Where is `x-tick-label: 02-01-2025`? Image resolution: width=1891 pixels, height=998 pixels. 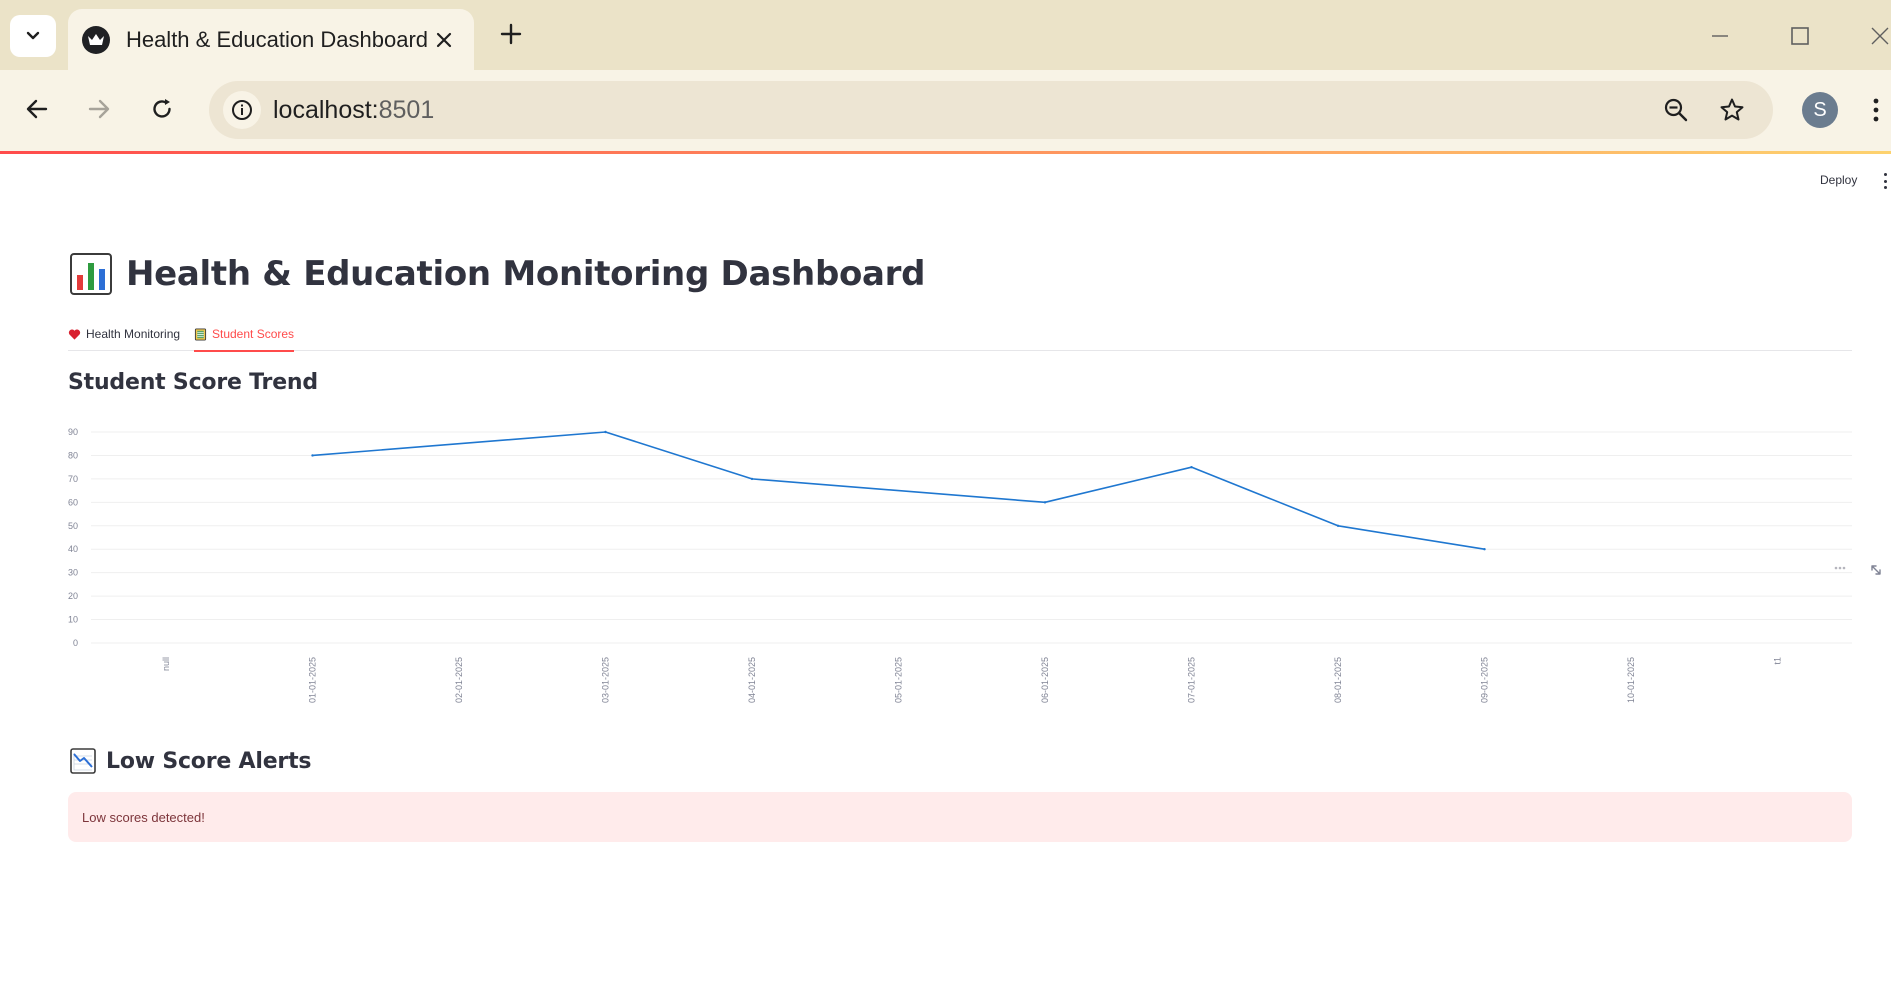
x-tick-label: 02-01-2025 is located at coordinates (459, 680).